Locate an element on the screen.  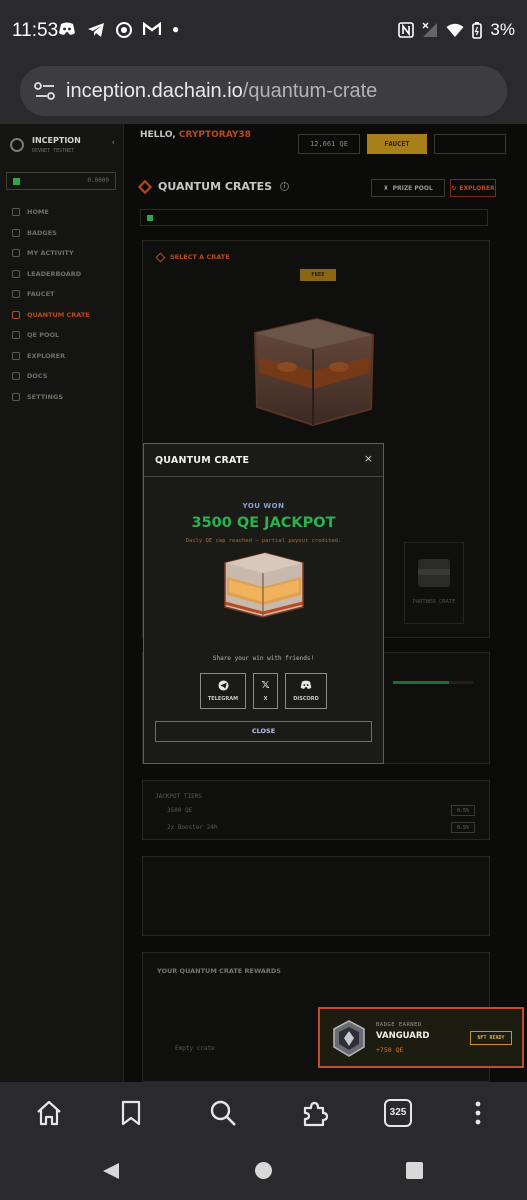
sidebar-item-label: QE POOL is located at coordinates (43, 335).